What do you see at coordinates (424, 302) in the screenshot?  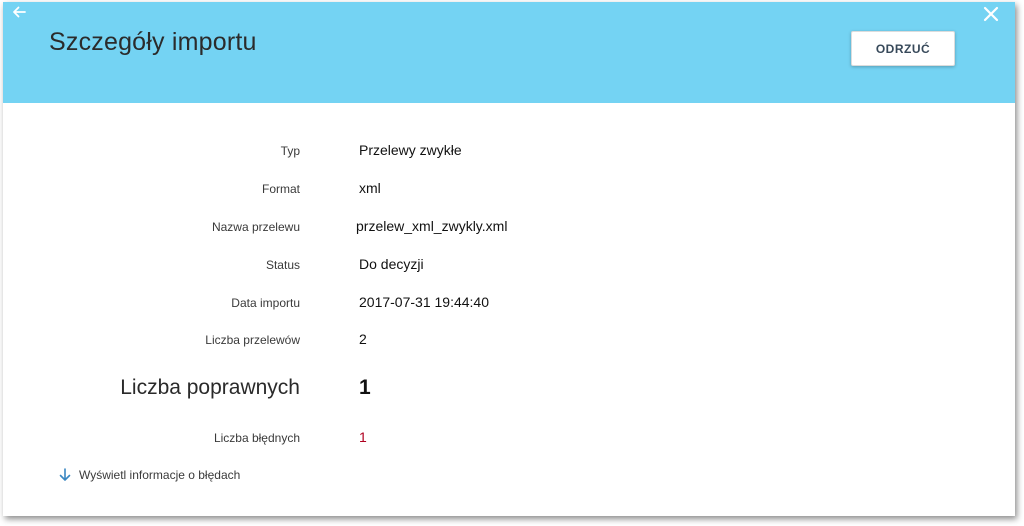 I see `date-value: 2017-07-31 19:44:40` at bounding box center [424, 302].